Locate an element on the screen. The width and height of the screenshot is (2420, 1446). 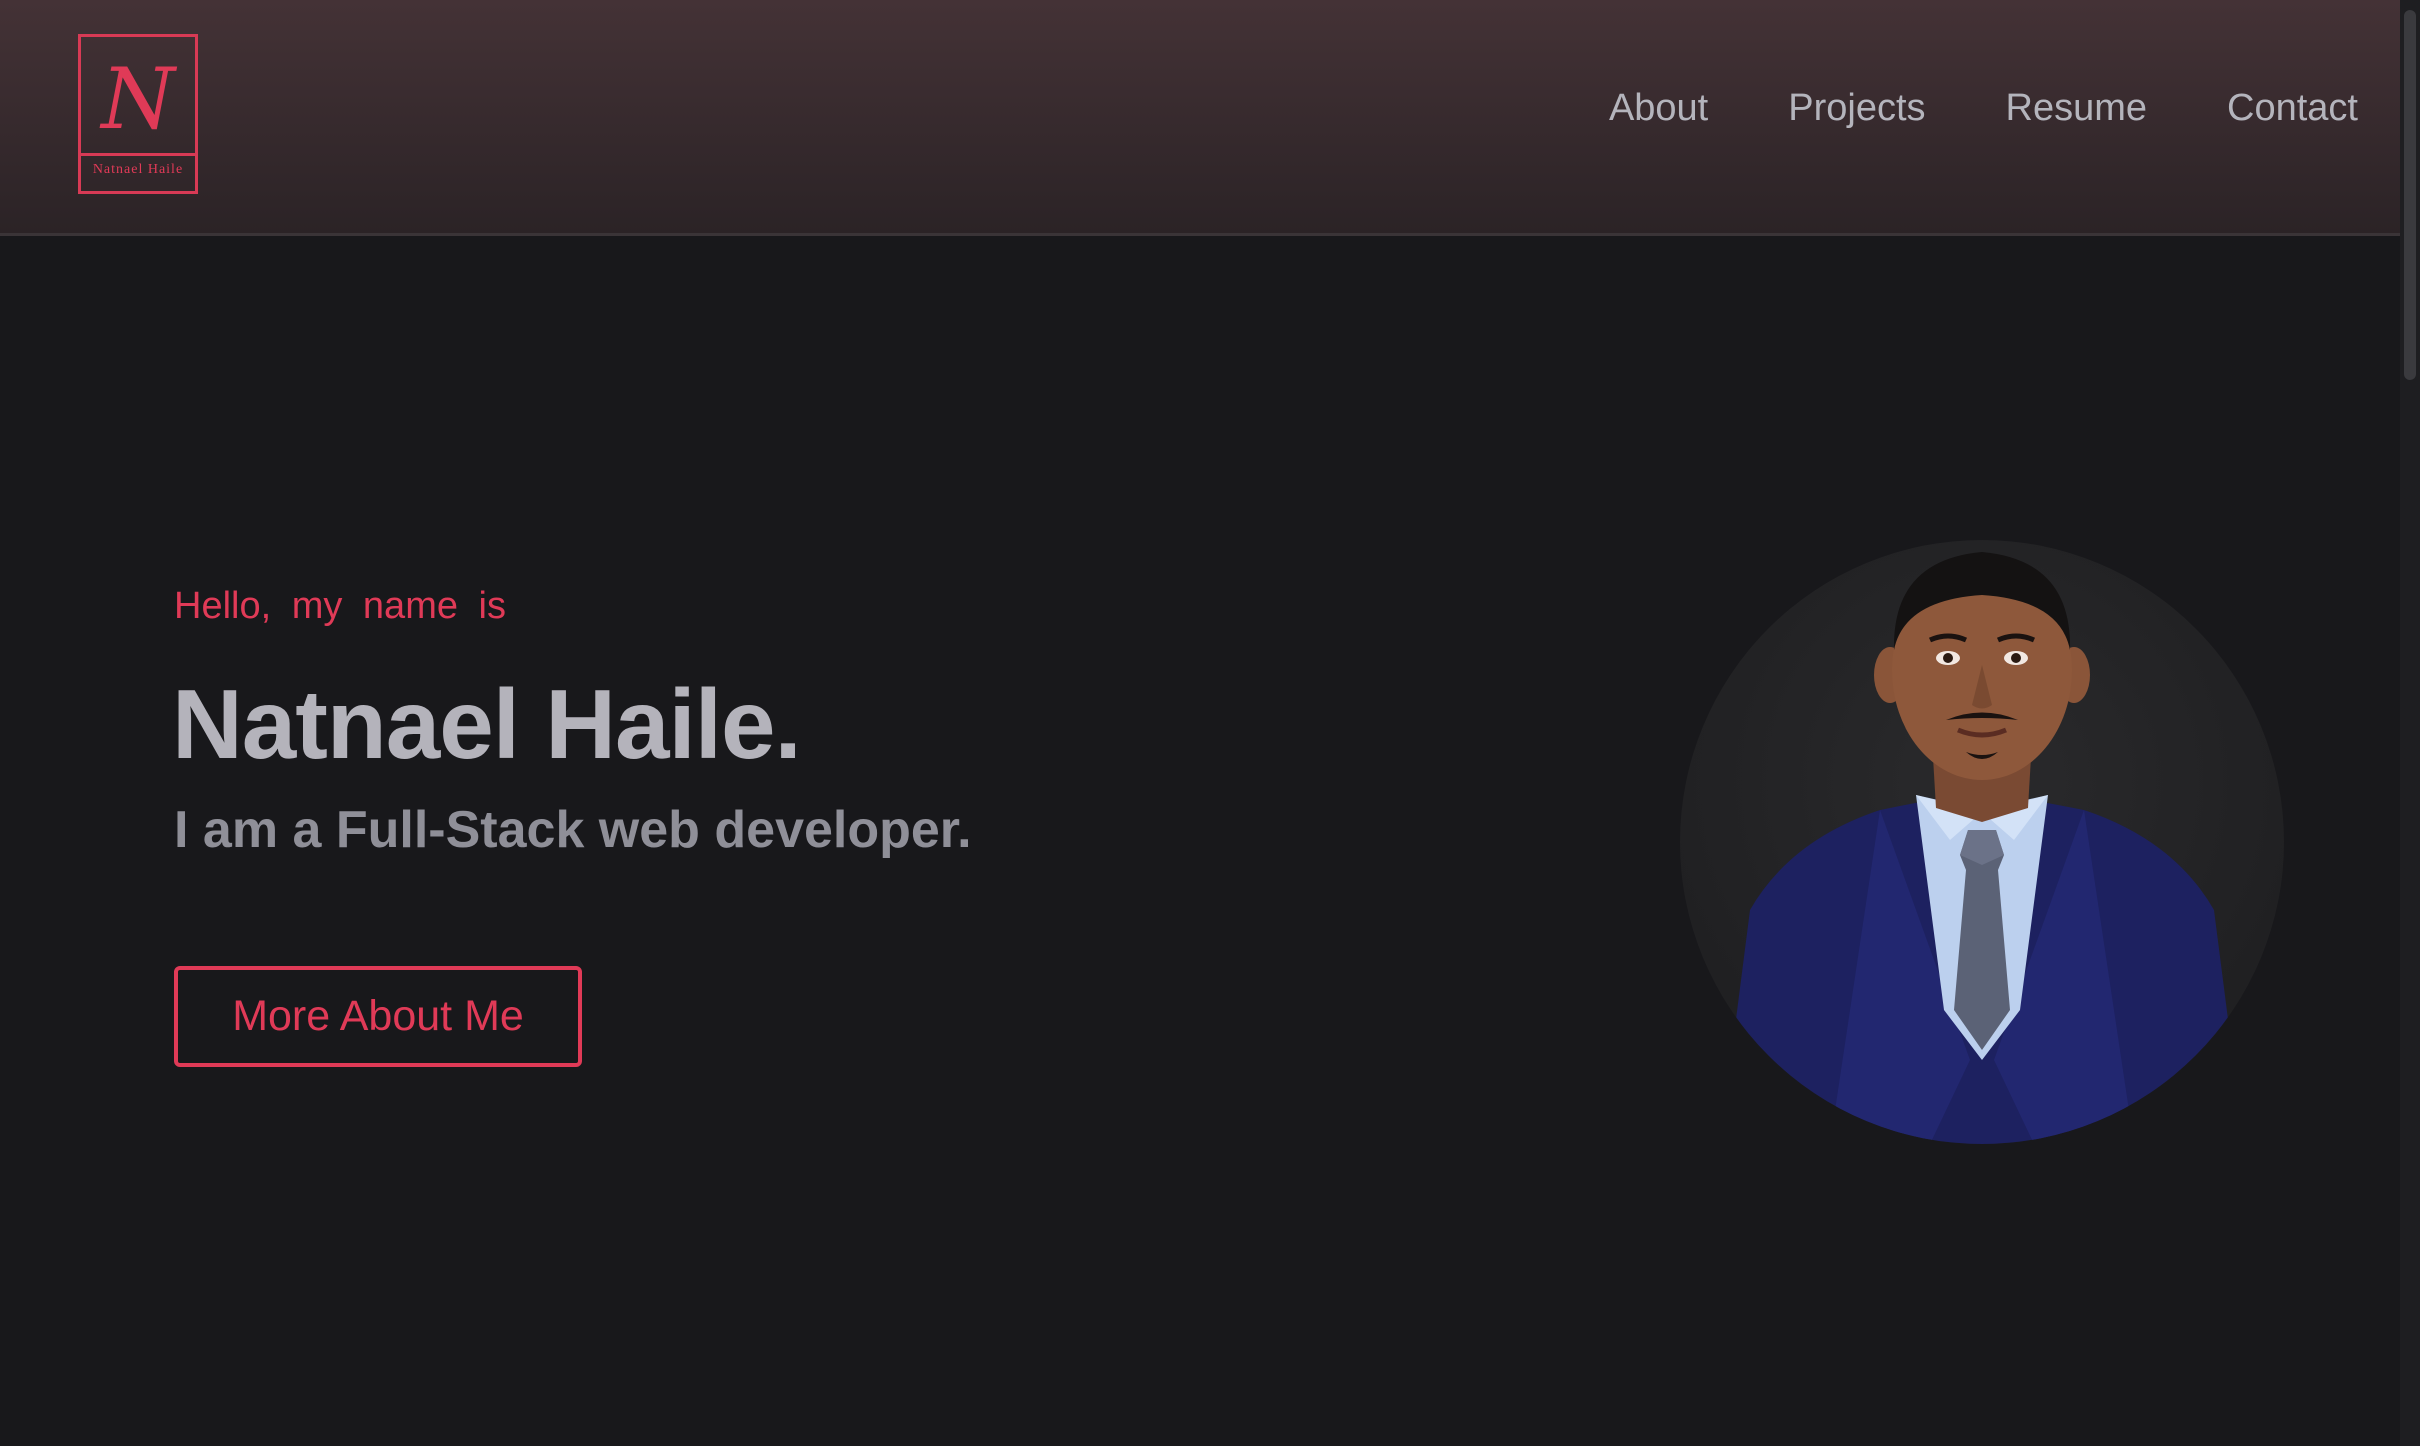
nav-about: About is located at coordinates (1658, 108).